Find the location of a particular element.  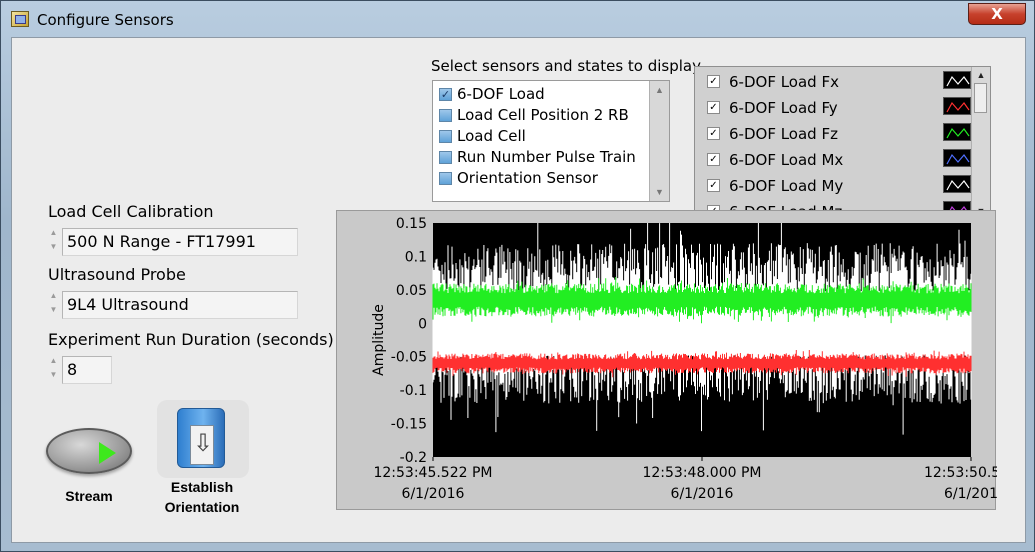

establish-orientation-button is located at coordinates (203, 439).